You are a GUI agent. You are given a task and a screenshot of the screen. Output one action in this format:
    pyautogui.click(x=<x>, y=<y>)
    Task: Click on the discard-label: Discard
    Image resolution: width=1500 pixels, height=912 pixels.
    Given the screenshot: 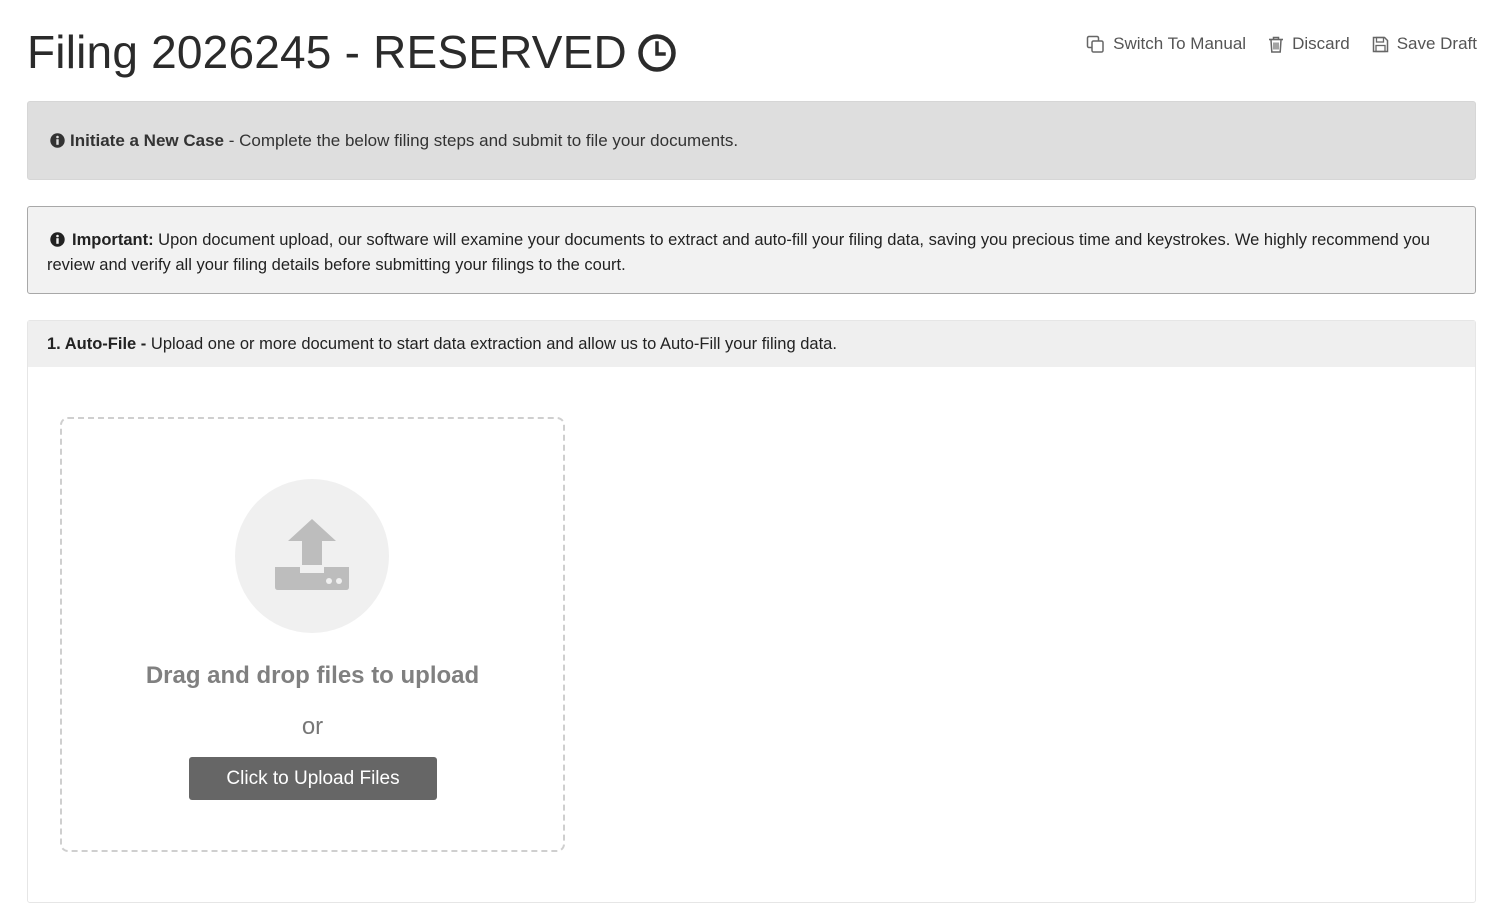 What is the action you would take?
    pyautogui.click(x=1321, y=43)
    